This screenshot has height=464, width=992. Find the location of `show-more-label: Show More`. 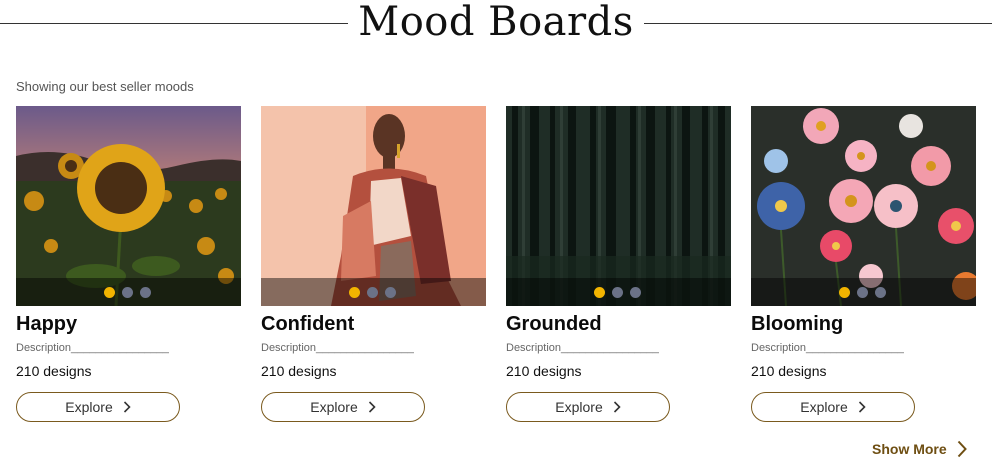

show-more-label: Show More is located at coordinates (909, 449).